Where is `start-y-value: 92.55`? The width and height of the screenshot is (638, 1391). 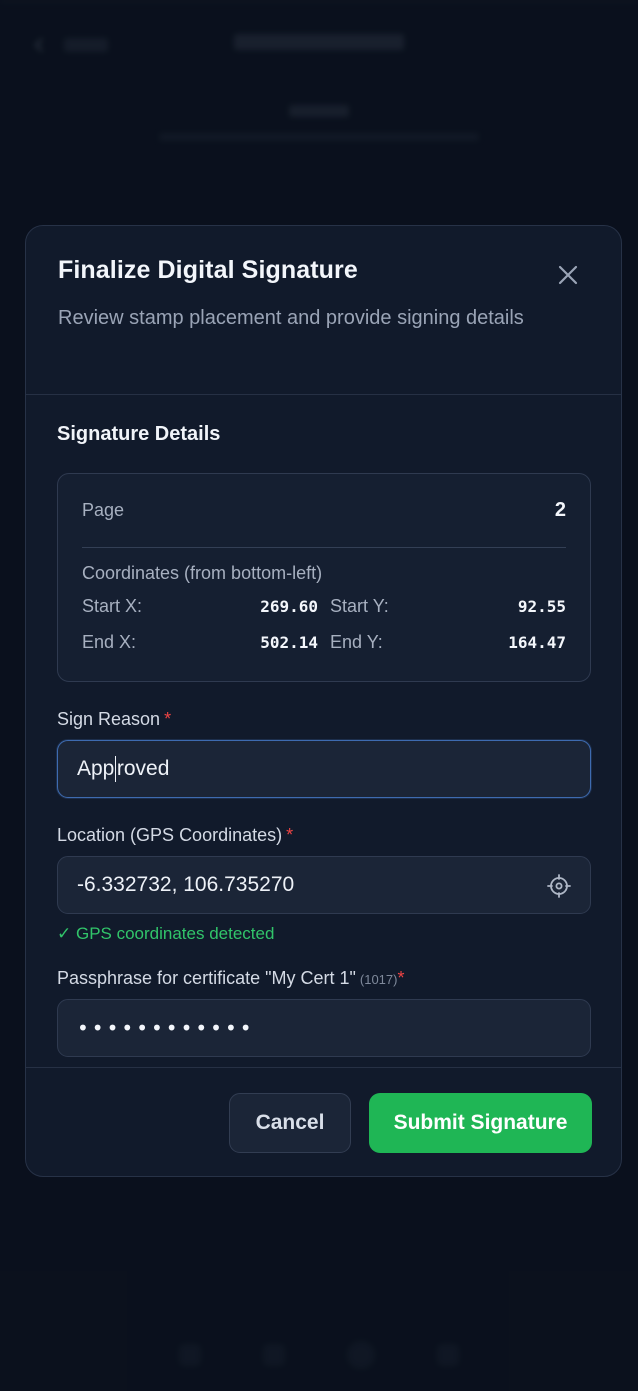 start-y-value: 92.55 is located at coordinates (541, 606).